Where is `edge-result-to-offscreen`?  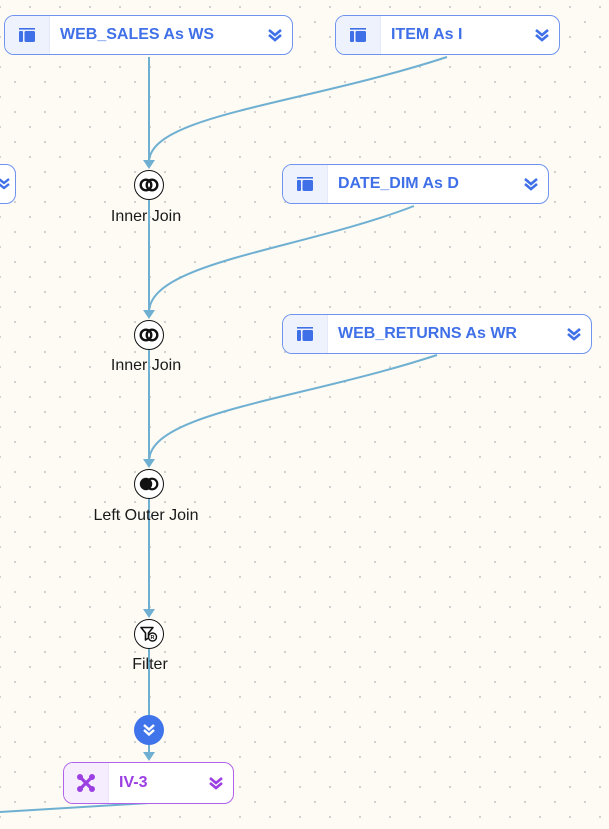
edge-result-to-offscreen is located at coordinates (75, 807).